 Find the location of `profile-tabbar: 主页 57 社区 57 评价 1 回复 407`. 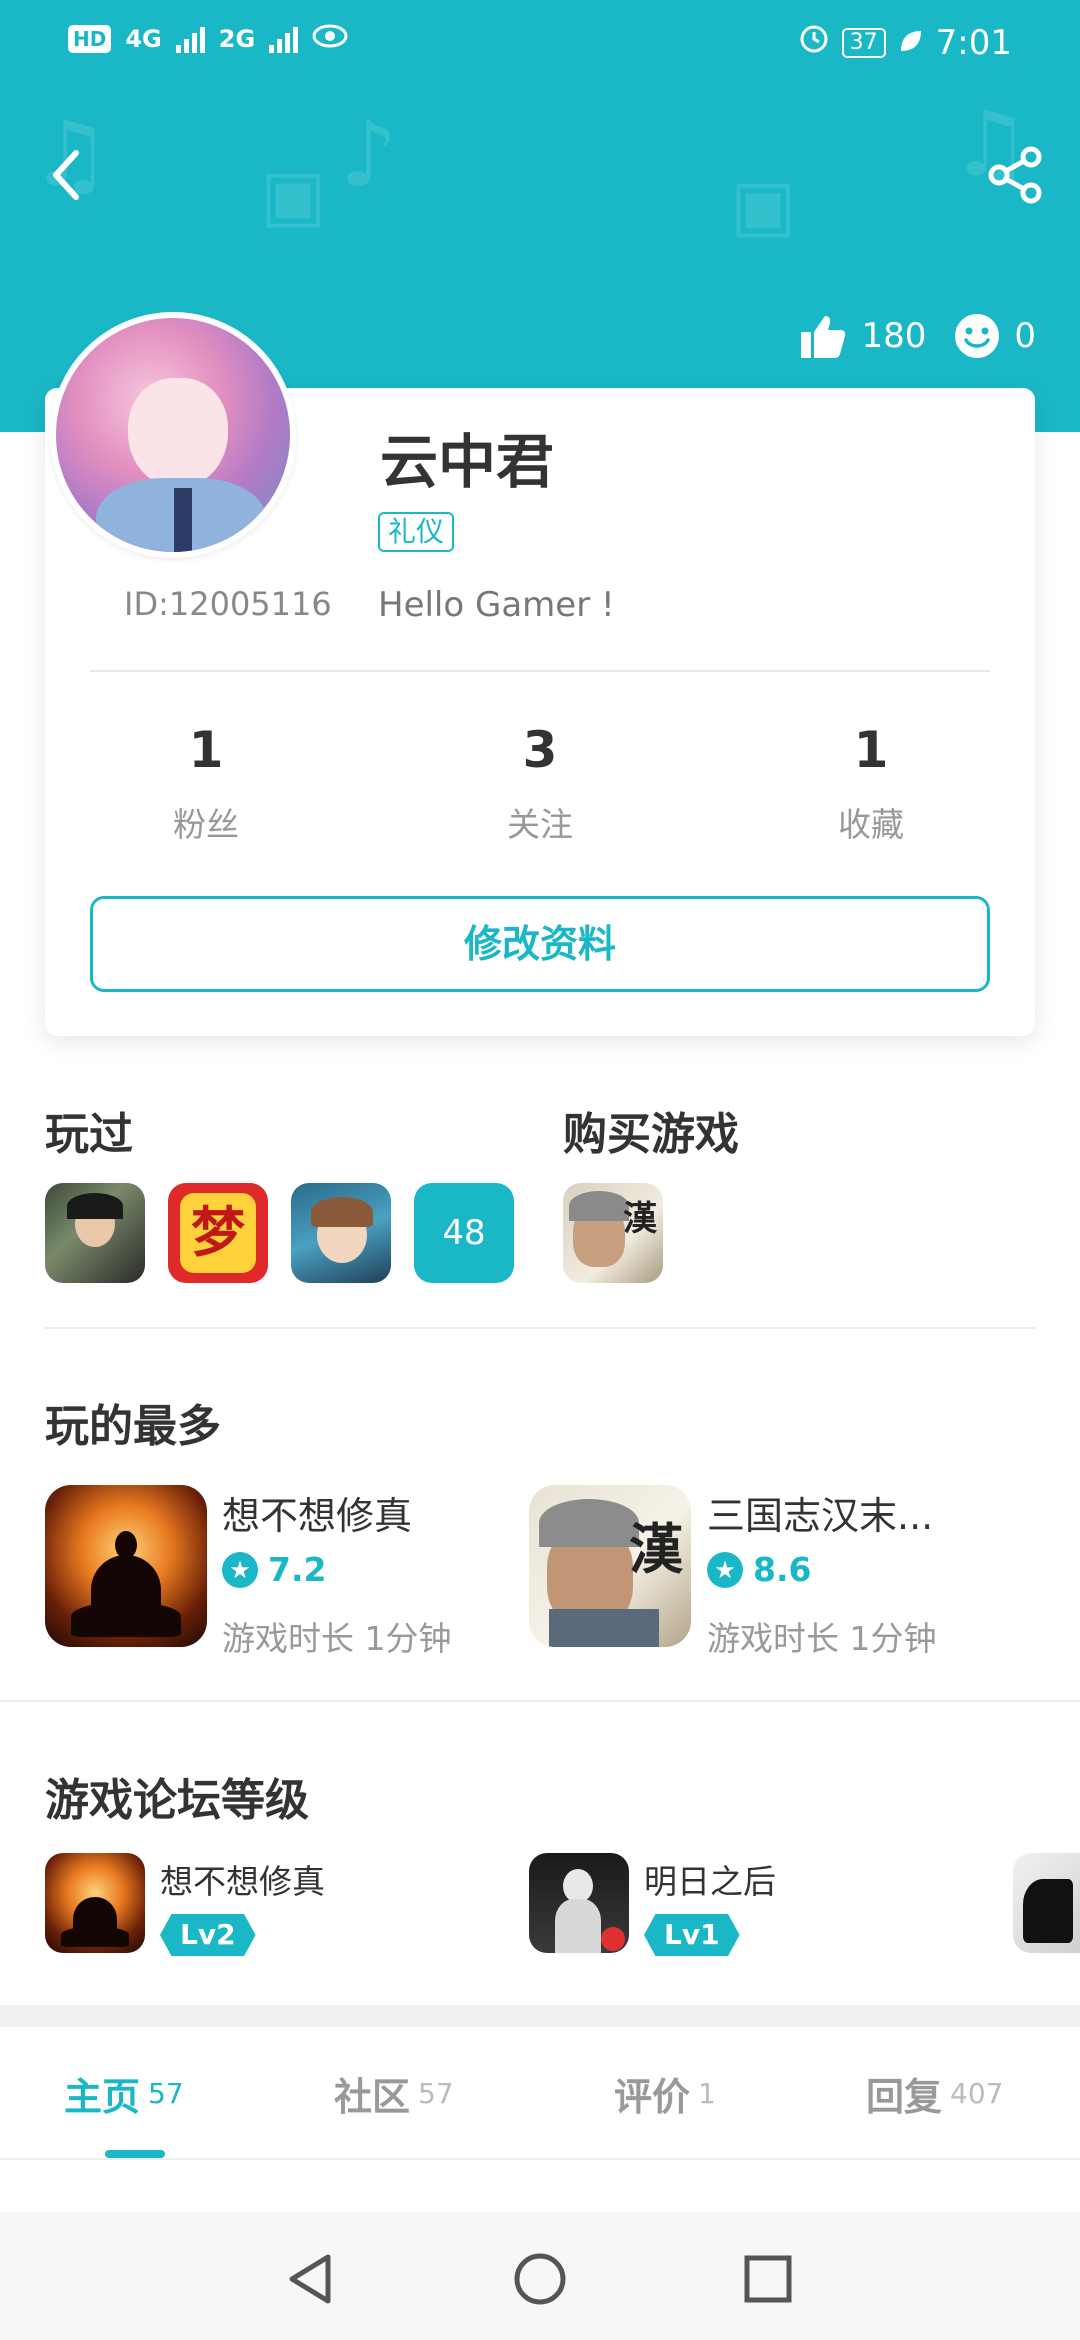

profile-tabbar: 主页 57 社区 57 评价 1 回复 407 is located at coordinates (540, 2093).